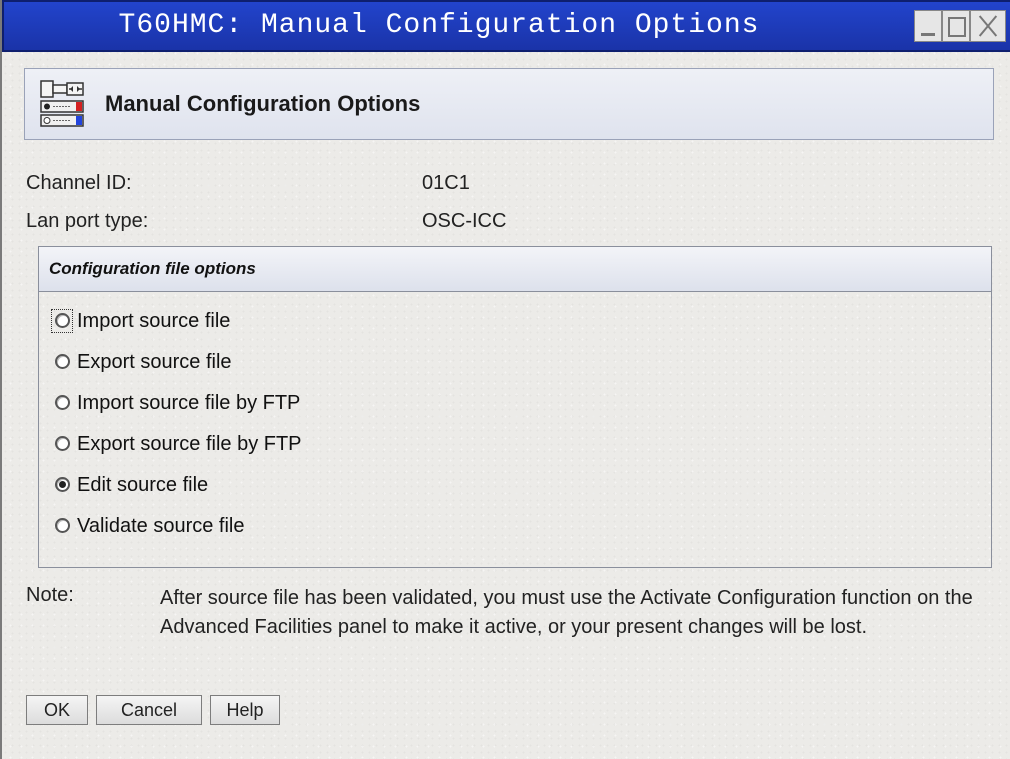  What do you see at coordinates (263, 103) in the screenshot?
I see `panel-title: Manual Configuration Options` at bounding box center [263, 103].